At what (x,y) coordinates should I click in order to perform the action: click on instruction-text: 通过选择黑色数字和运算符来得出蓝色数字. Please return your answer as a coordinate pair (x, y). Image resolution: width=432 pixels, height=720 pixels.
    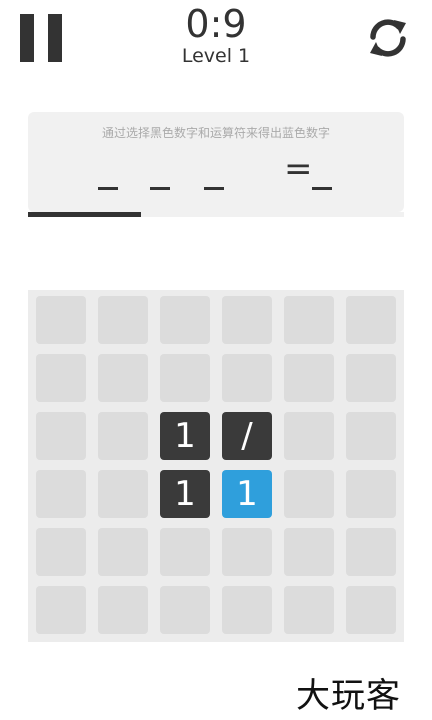
    Looking at the image, I should click on (215, 133).